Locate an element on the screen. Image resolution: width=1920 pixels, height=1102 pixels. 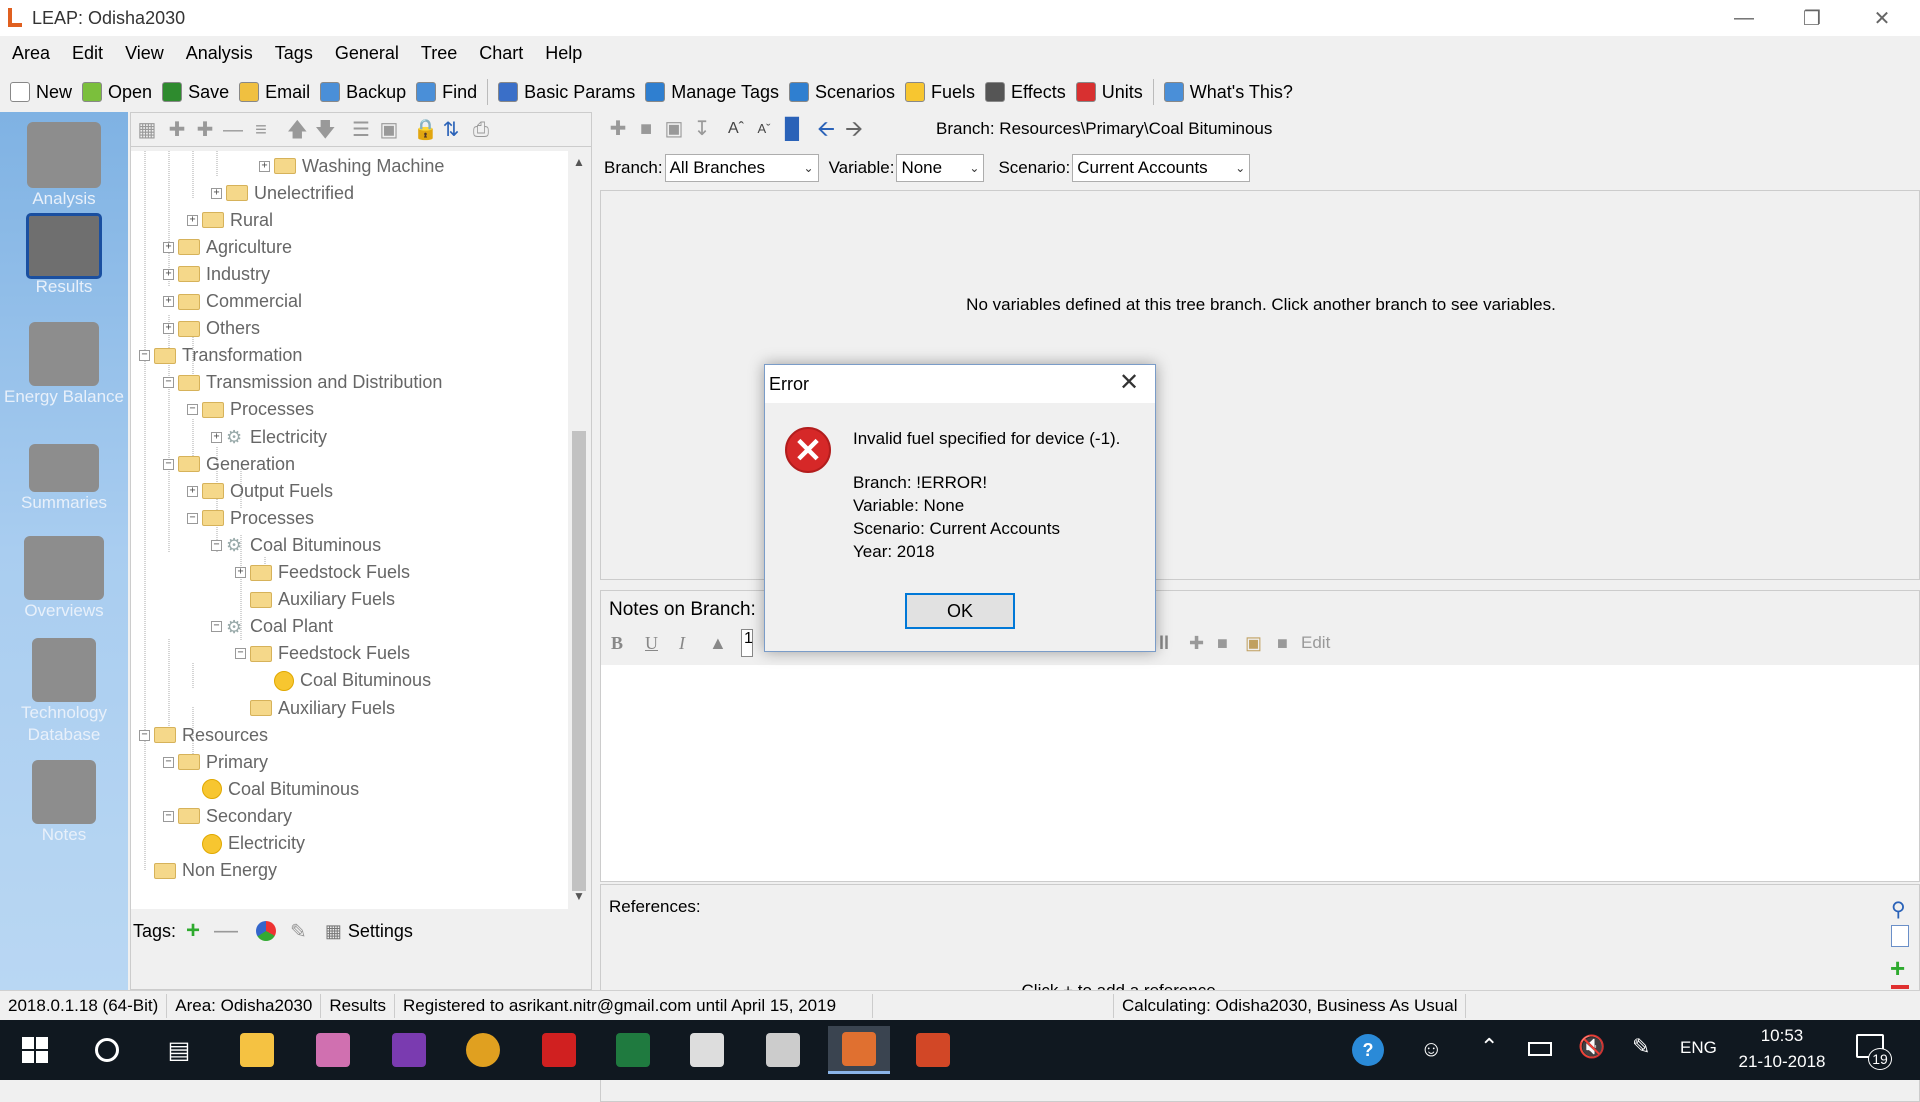
powerpoint-taskbar-button is located at coordinates (933, 1050).